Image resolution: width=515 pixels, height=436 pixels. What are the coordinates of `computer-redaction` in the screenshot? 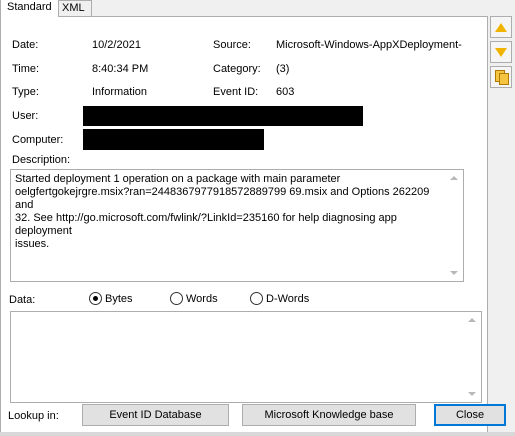 It's located at (173, 139).